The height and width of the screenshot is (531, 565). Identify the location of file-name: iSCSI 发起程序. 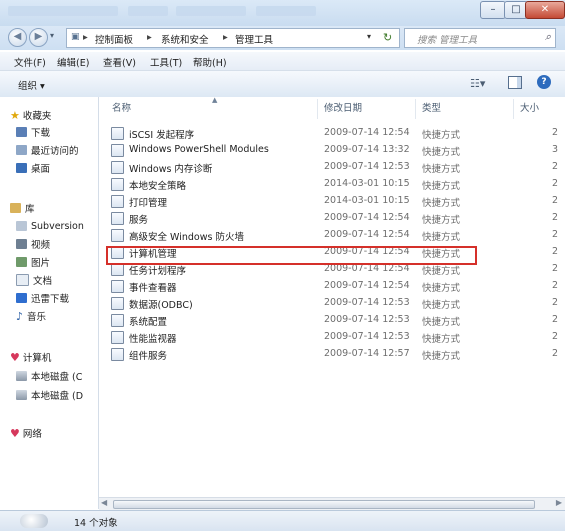
(162, 135).